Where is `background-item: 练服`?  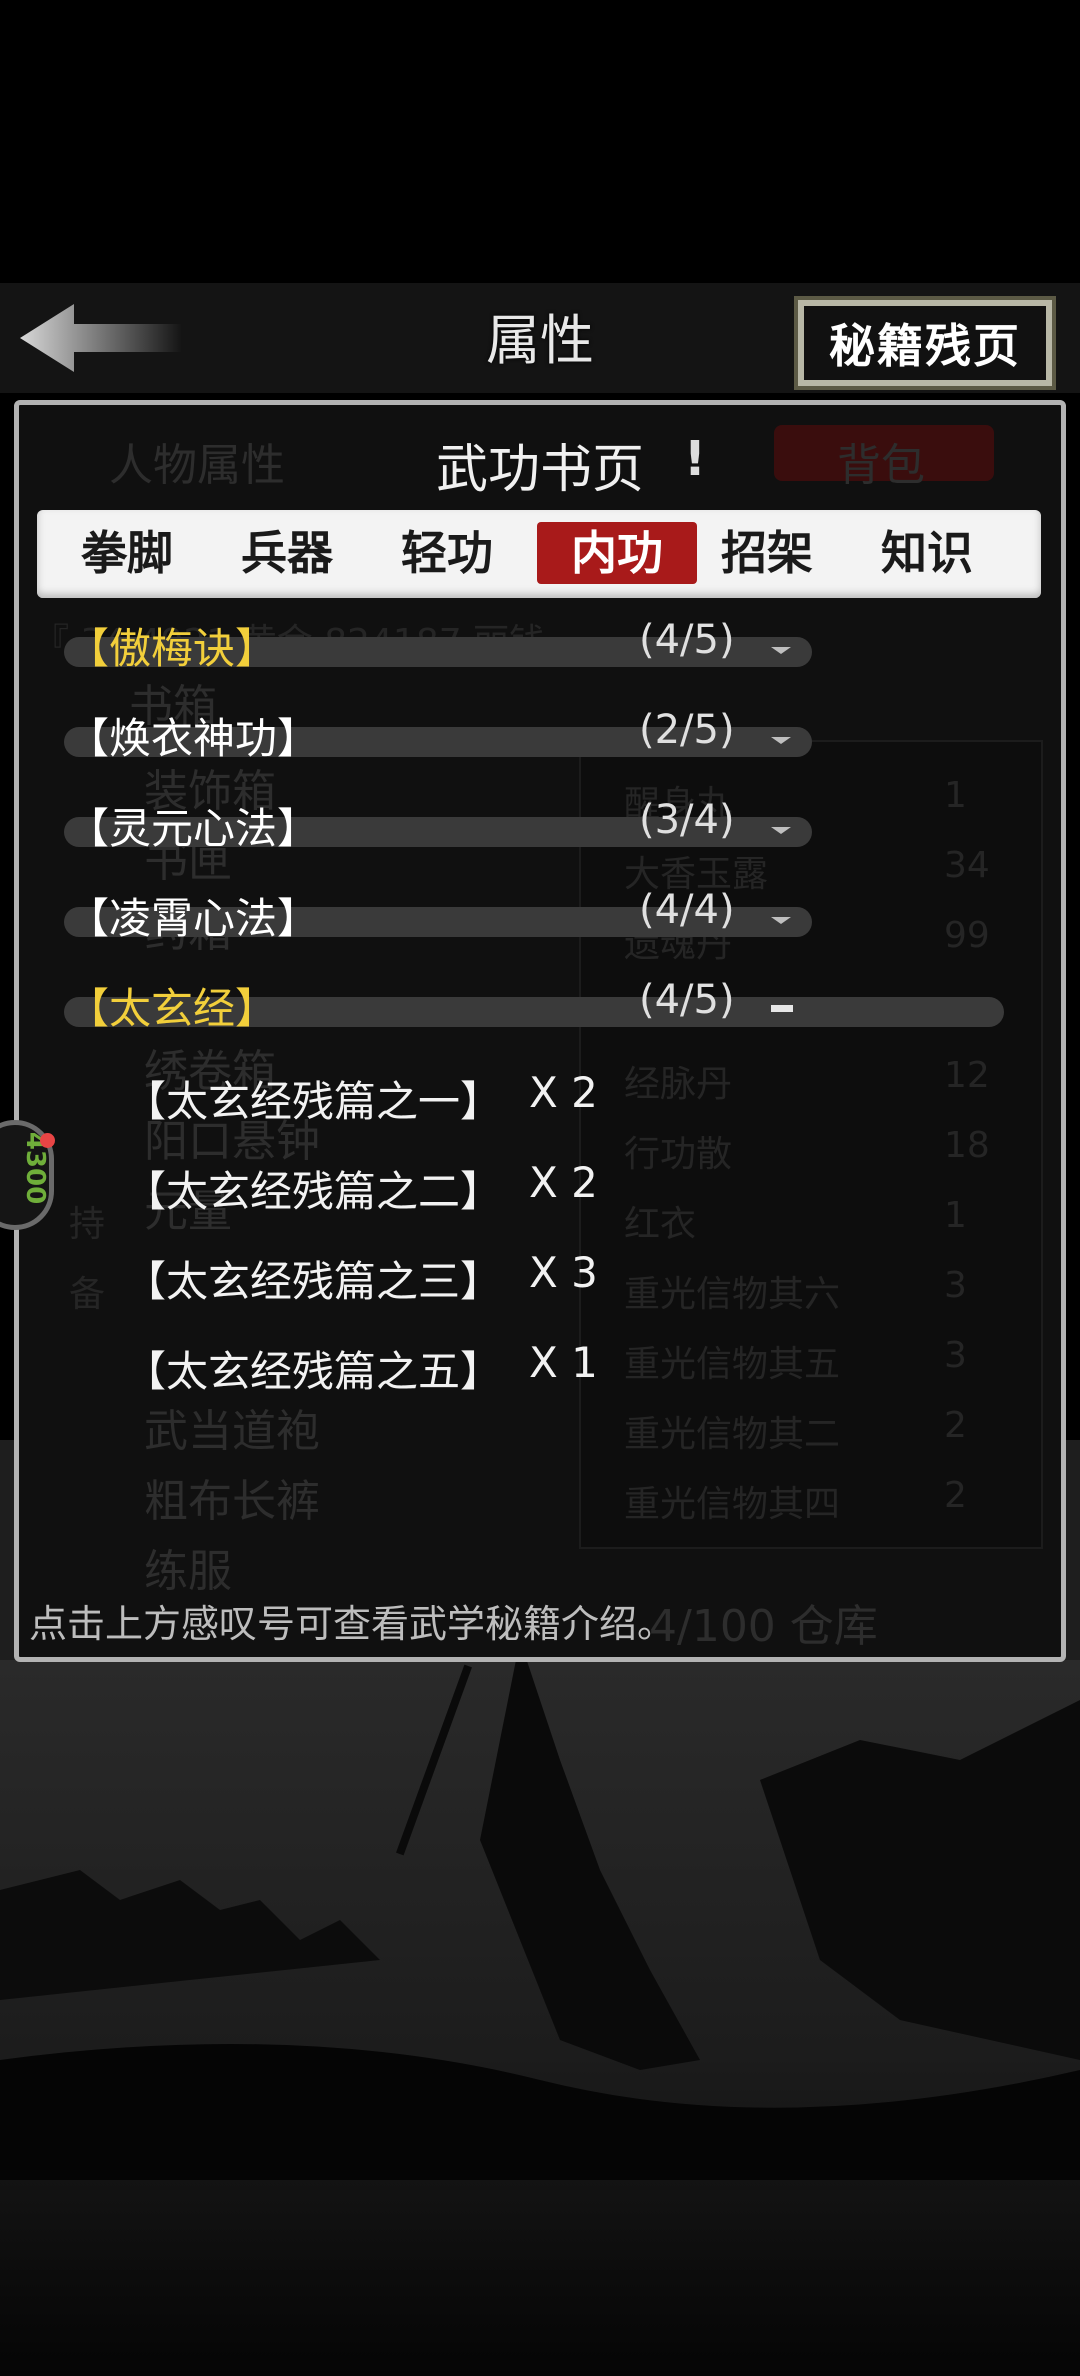 background-item: 练服 is located at coordinates (188, 1571).